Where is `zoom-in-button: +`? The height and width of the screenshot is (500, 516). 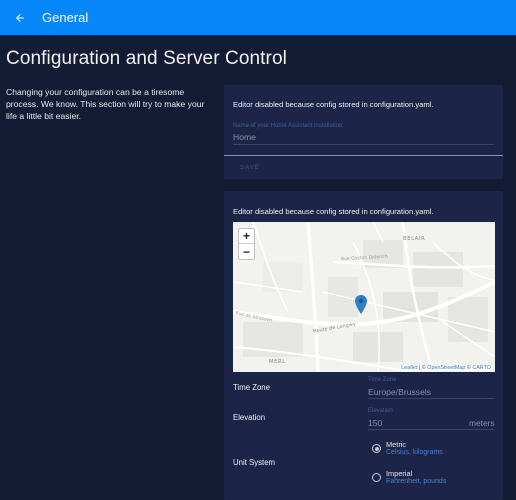
zoom-in-button: + is located at coordinates (246, 236).